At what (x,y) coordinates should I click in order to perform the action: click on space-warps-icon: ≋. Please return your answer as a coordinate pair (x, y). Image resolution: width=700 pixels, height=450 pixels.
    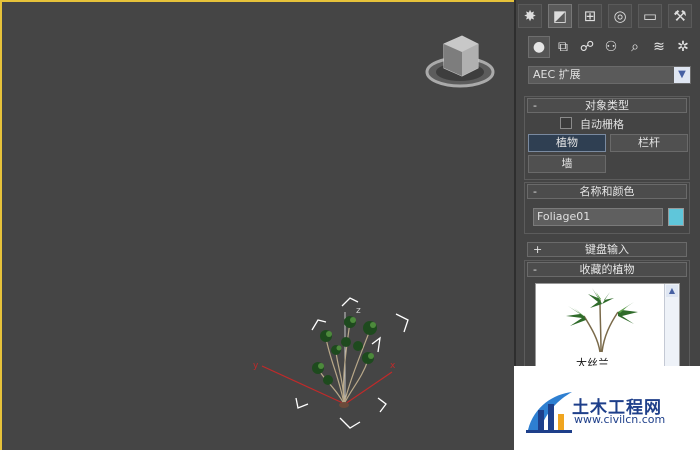
    Looking at the image, I should click on (659, 47).